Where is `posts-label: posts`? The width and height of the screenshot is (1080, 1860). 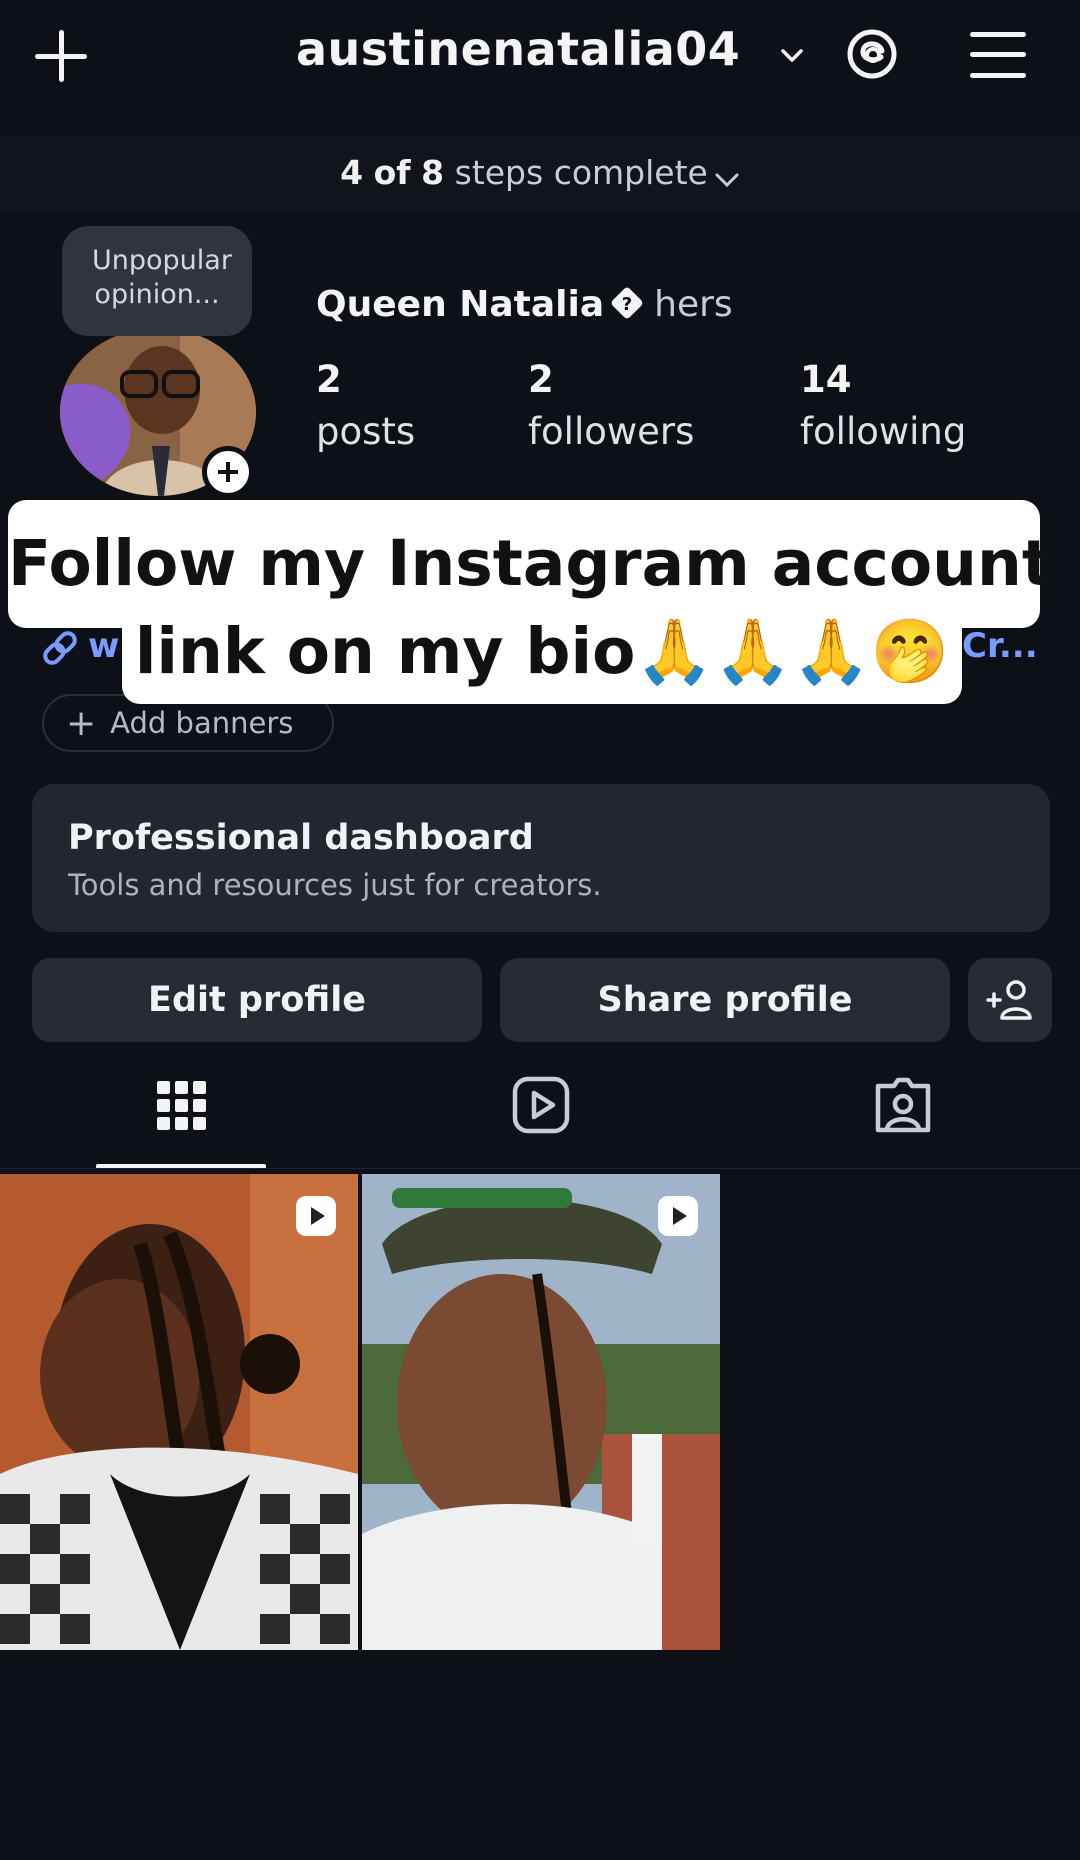 posts-label: posts is located at coordinates (366, 431).